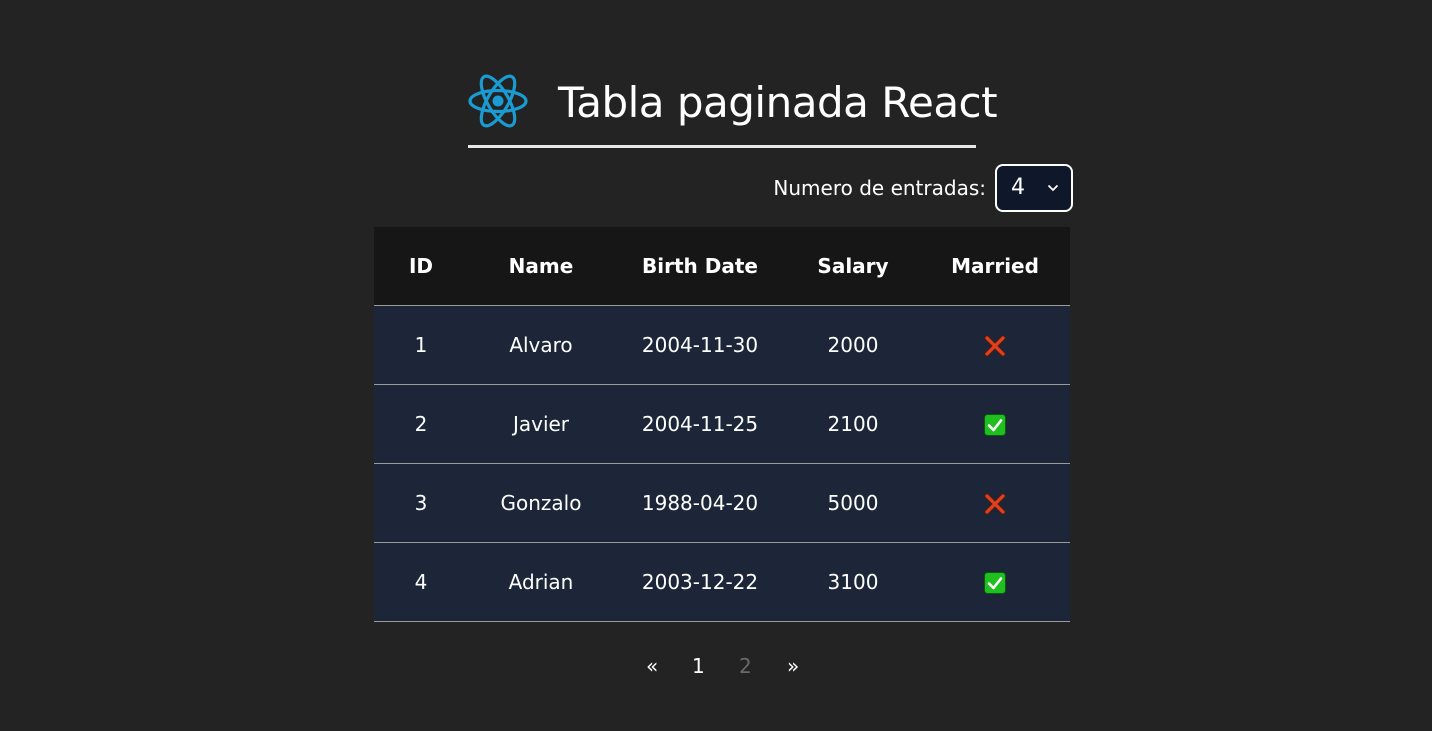 This screenshot has width=1432, height=731. What do you see at coordinates (853, 424) in the screenshot?
I see `cell-salary: 2100` at bounding box center [853, 424].